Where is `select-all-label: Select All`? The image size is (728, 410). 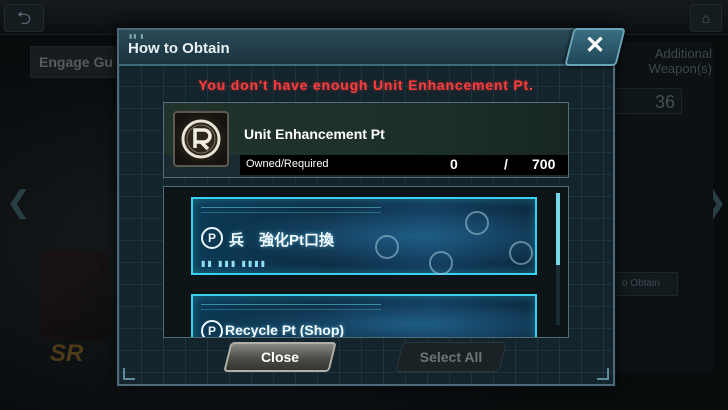 select-all-label: Select All is located at coordinates (451, 357).